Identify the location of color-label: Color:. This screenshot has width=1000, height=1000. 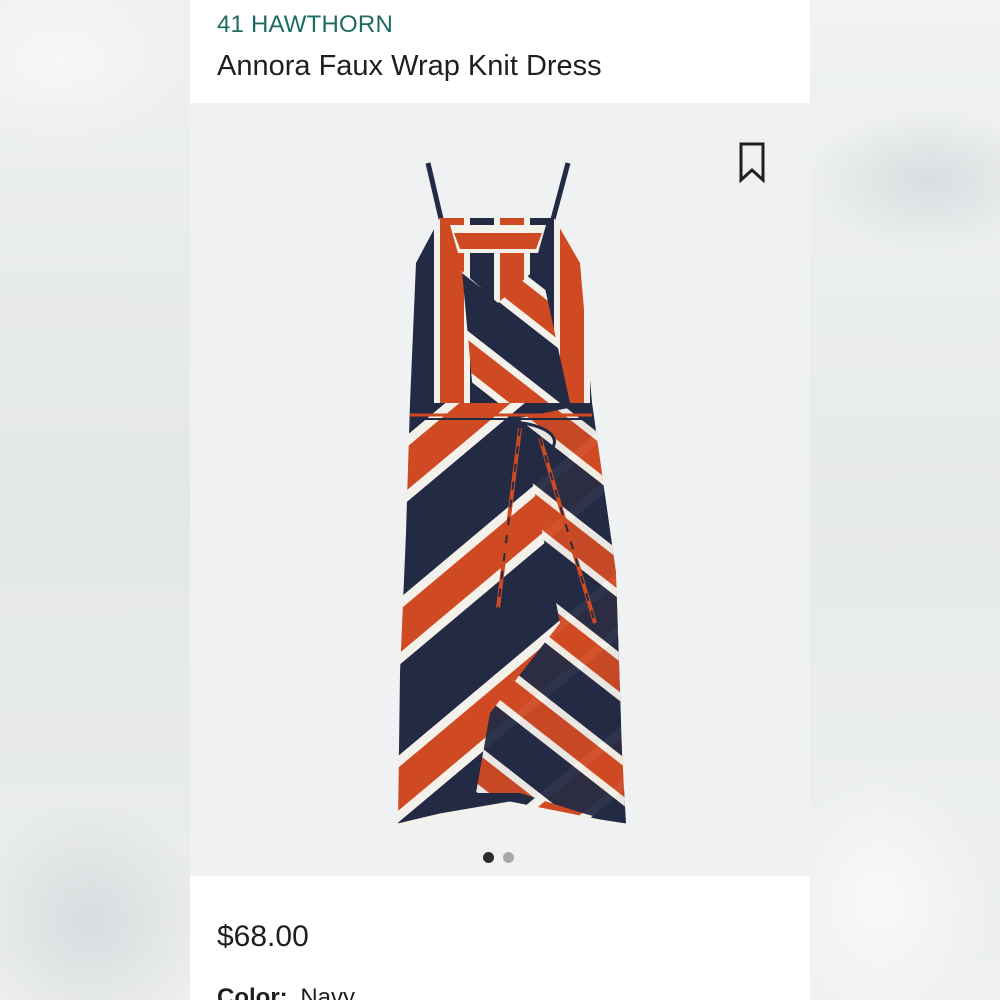
(252, 992).